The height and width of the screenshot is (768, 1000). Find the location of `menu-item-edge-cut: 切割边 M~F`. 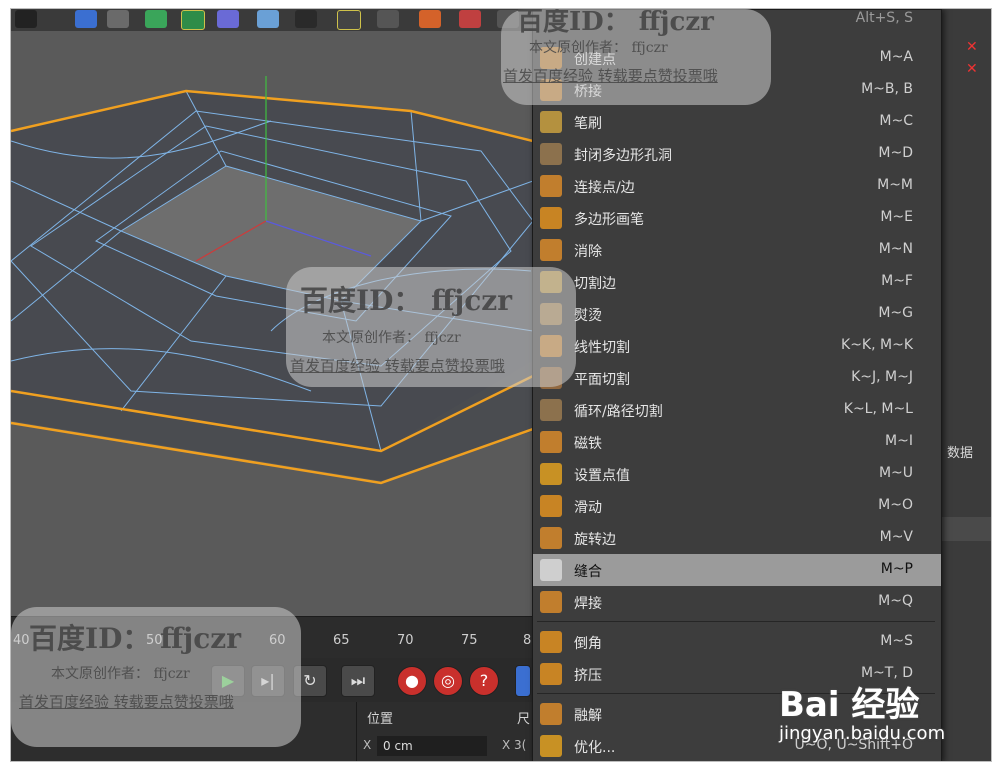

menu-item-edge-cut: 切割边 M~F is located at coordinates (737, 282).